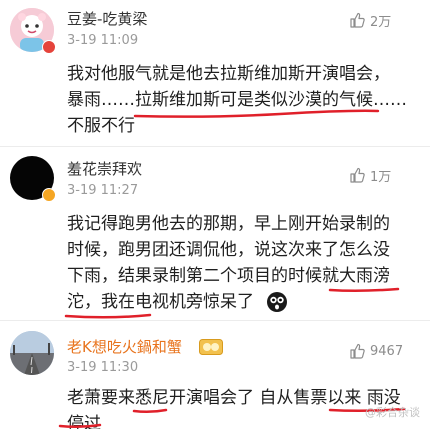 The height and width of the screenshot is (429, 430). Describe the element at coordinates (107, 18) in the screenshot. I see `username: 豆姜-吃黄梁` at that location.